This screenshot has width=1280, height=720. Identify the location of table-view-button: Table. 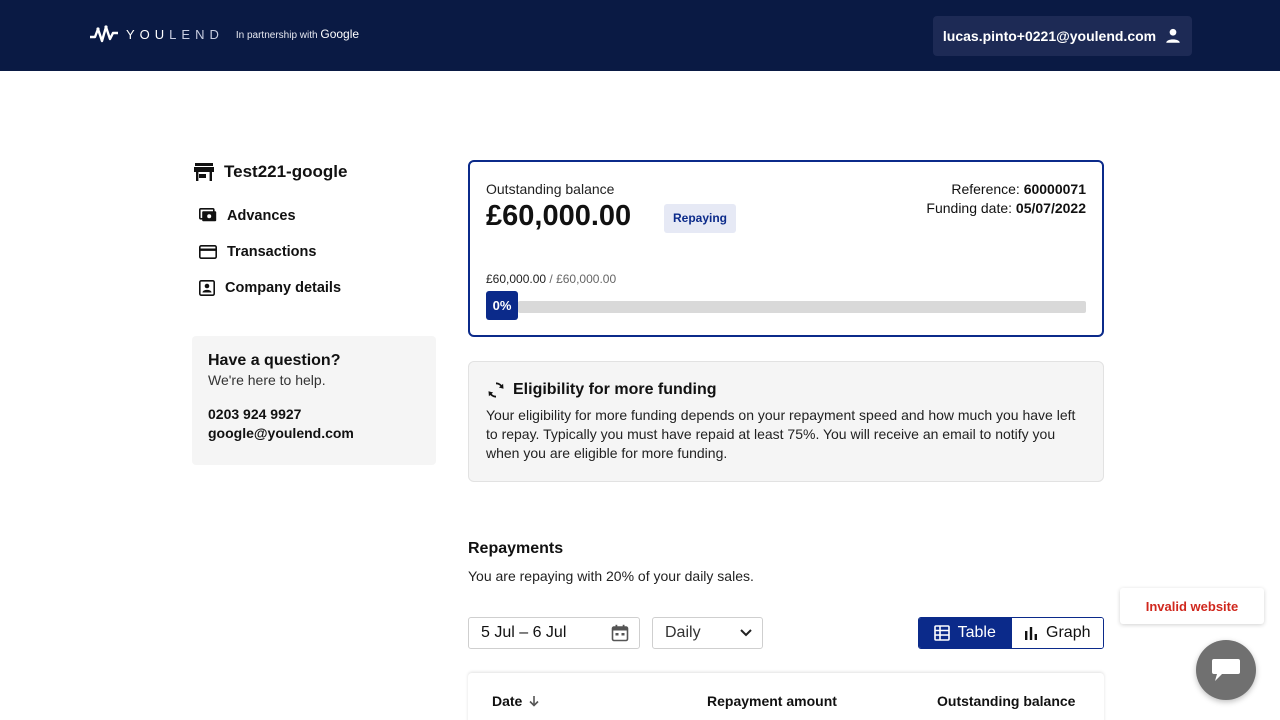
(965, 633).